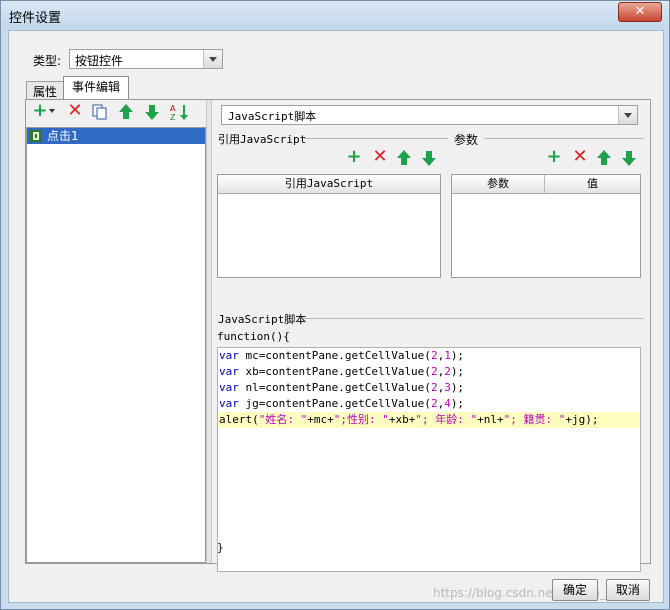 The width and height of the screenshot is (670, 610). Describe the element at coordinates (342, 387) in the screenshot. I see `code-line: var nl=contentPane.getCellValue(2,3);` at that location.